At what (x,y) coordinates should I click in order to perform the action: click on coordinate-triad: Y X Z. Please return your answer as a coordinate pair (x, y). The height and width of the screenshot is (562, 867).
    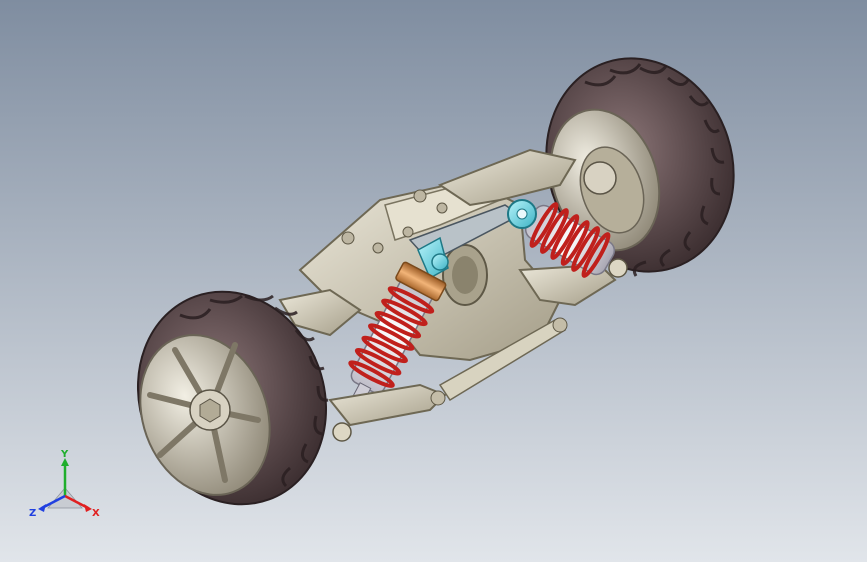
    Looking at the image, I should click on (64, 484).